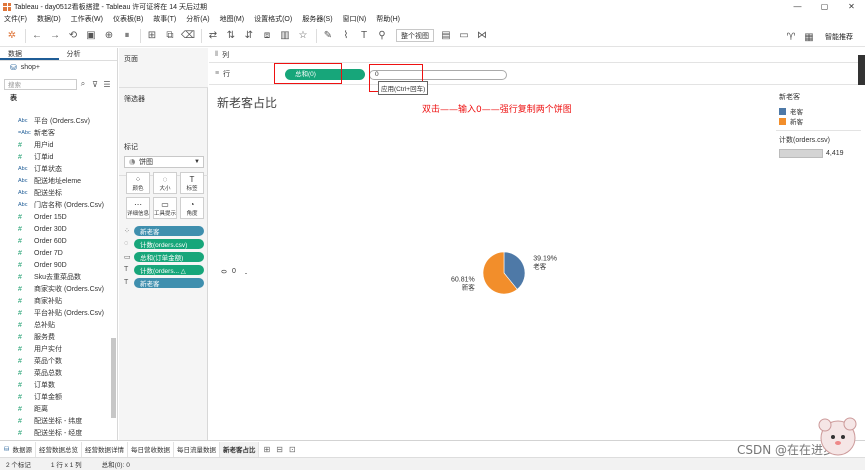  I want to click on menu-dashboard: 仪表板(B), so click(128, 19).